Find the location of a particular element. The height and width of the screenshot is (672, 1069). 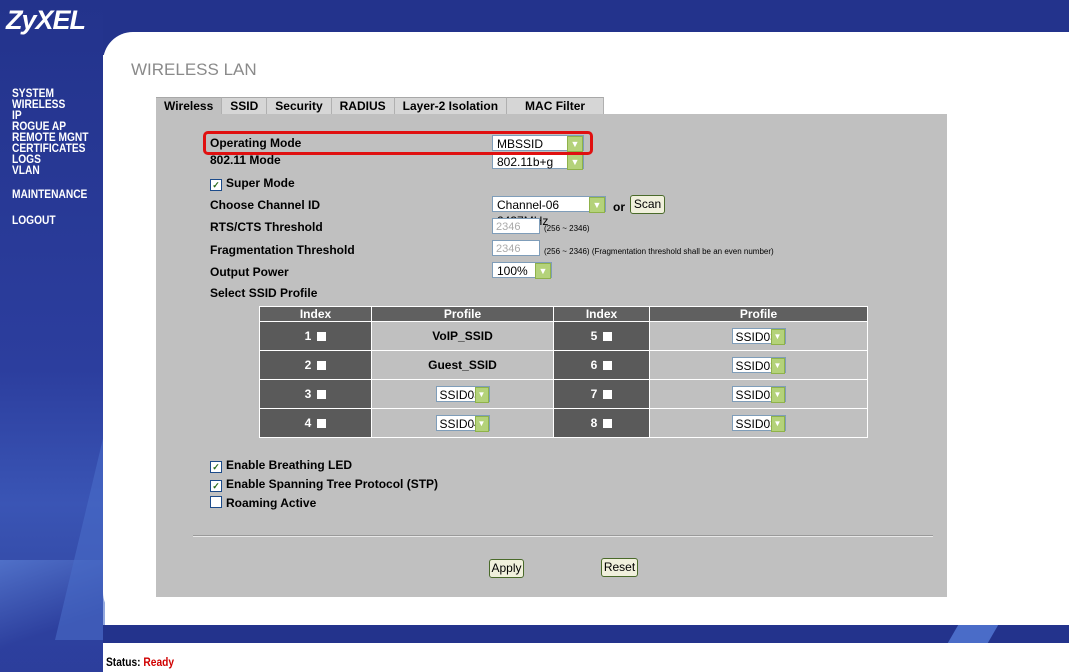

table-row: 4 SSID04 ▼ 8 SSID03 ▼ is located at coordinates (563, 423).